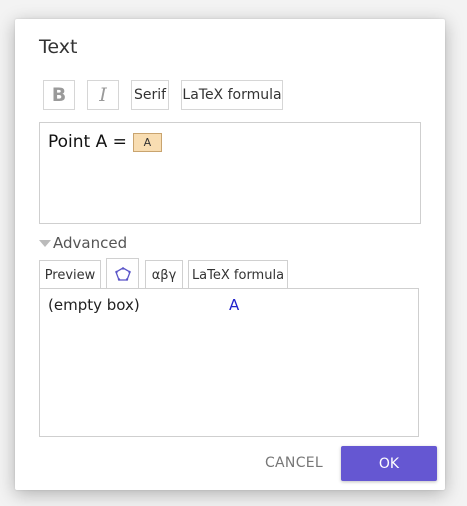 The height and width of the screenshot is (506, 467). I want to click on polygon-icon, so click(122, 274).